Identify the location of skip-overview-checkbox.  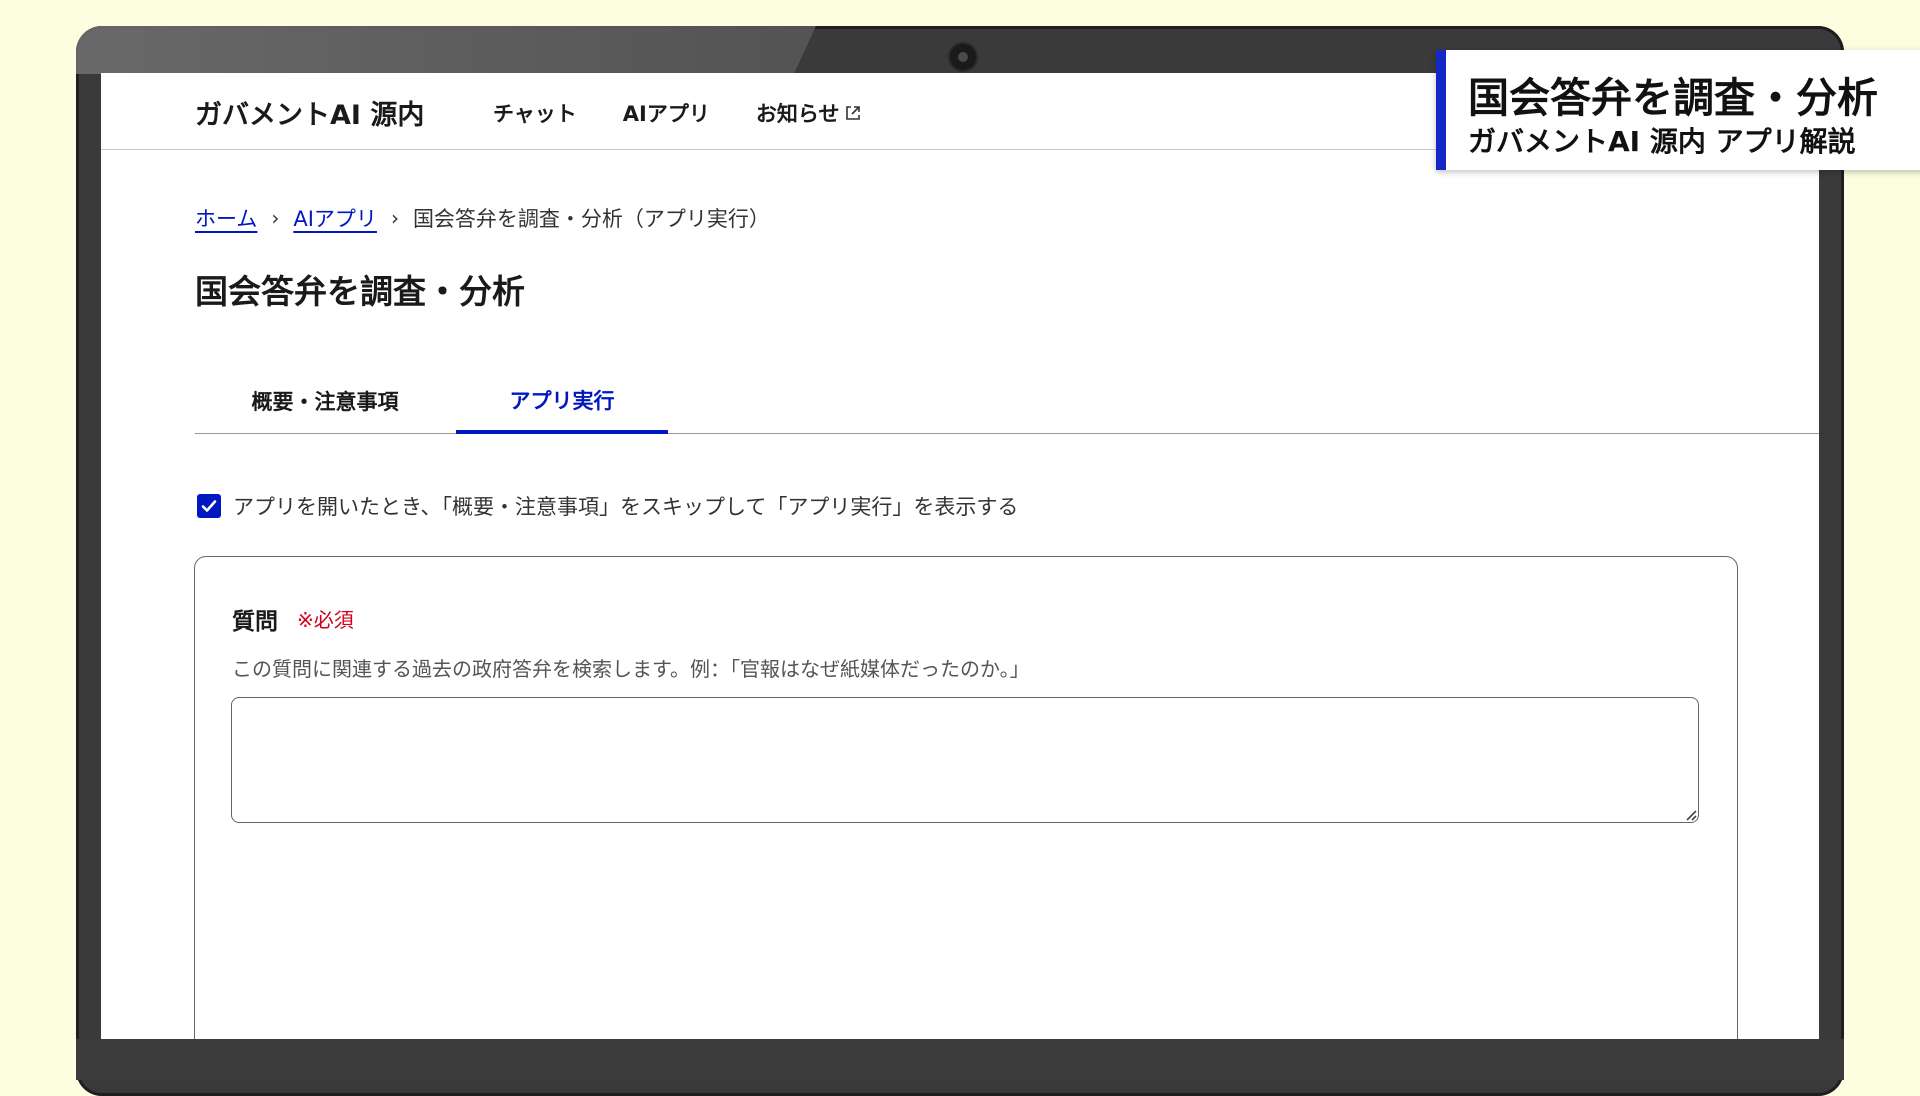
(209, 506).